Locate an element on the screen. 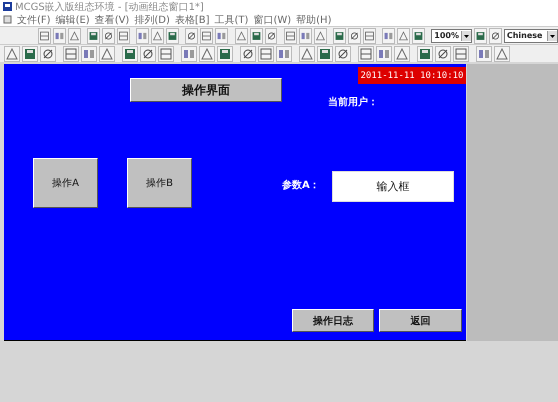 This screenshot has height=402, width=558. action-button: 操作A is located at coordinates (65, 183).